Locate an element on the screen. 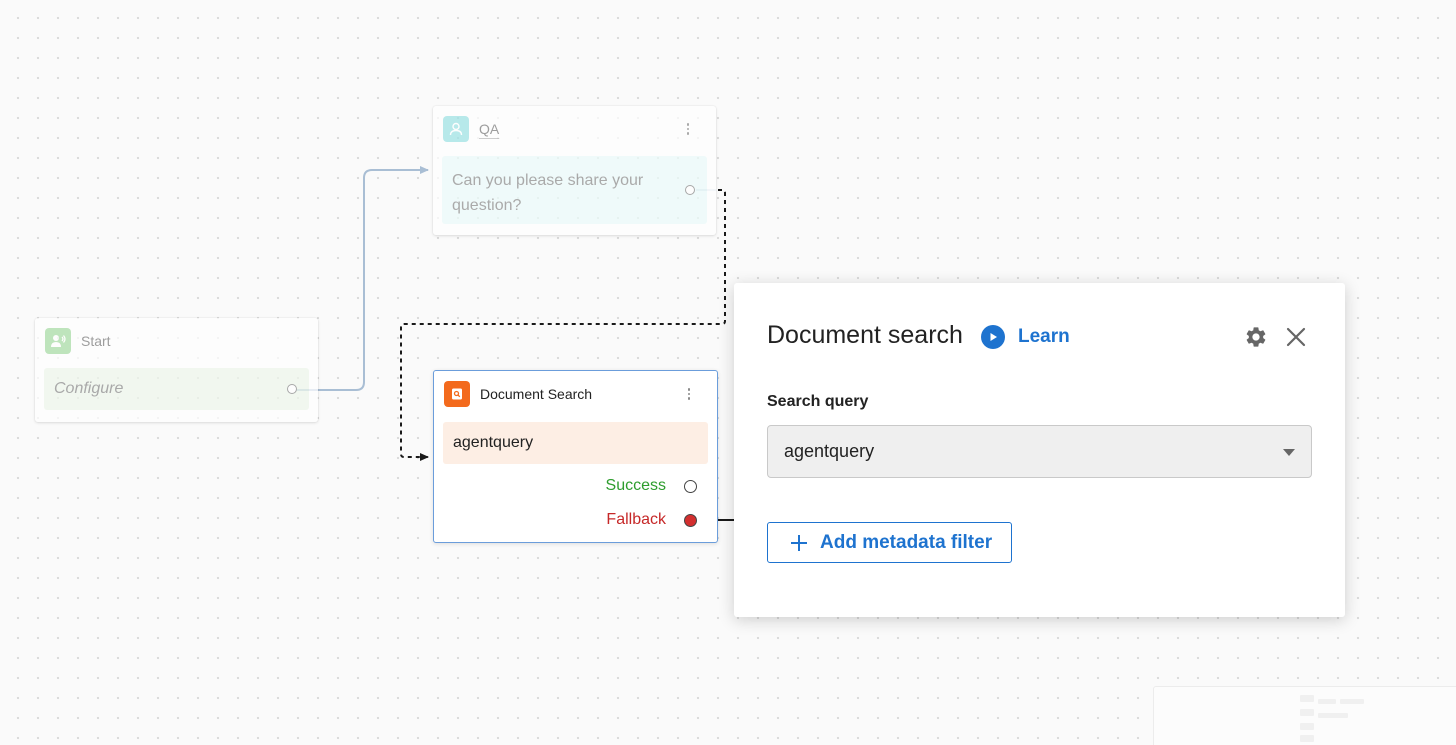 Image resolution: width=1456 pixels, height=745 pixels. minimap is located at coordinates (1304, 715).